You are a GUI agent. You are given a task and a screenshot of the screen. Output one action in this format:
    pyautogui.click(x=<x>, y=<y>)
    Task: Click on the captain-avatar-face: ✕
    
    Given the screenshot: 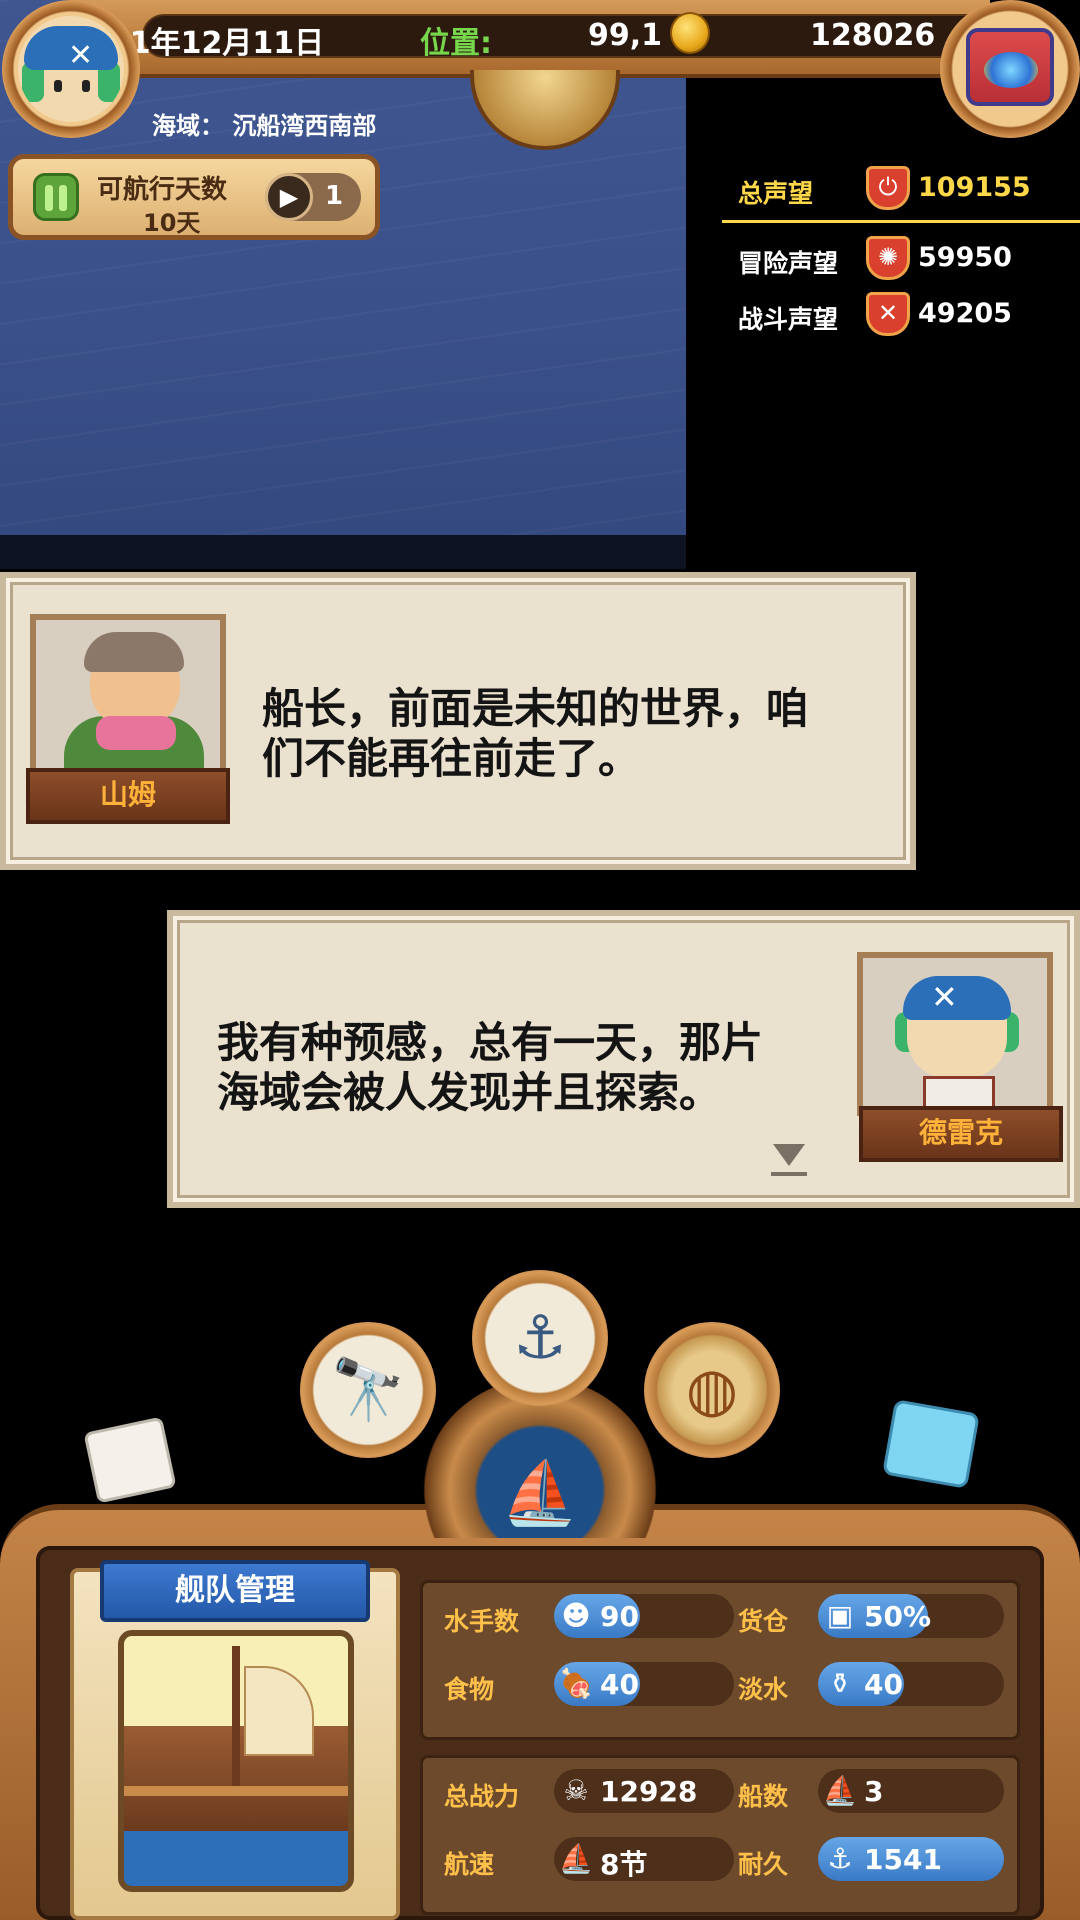 What is the action you would take?
    pyautogui.click(x=71, y=69)
    